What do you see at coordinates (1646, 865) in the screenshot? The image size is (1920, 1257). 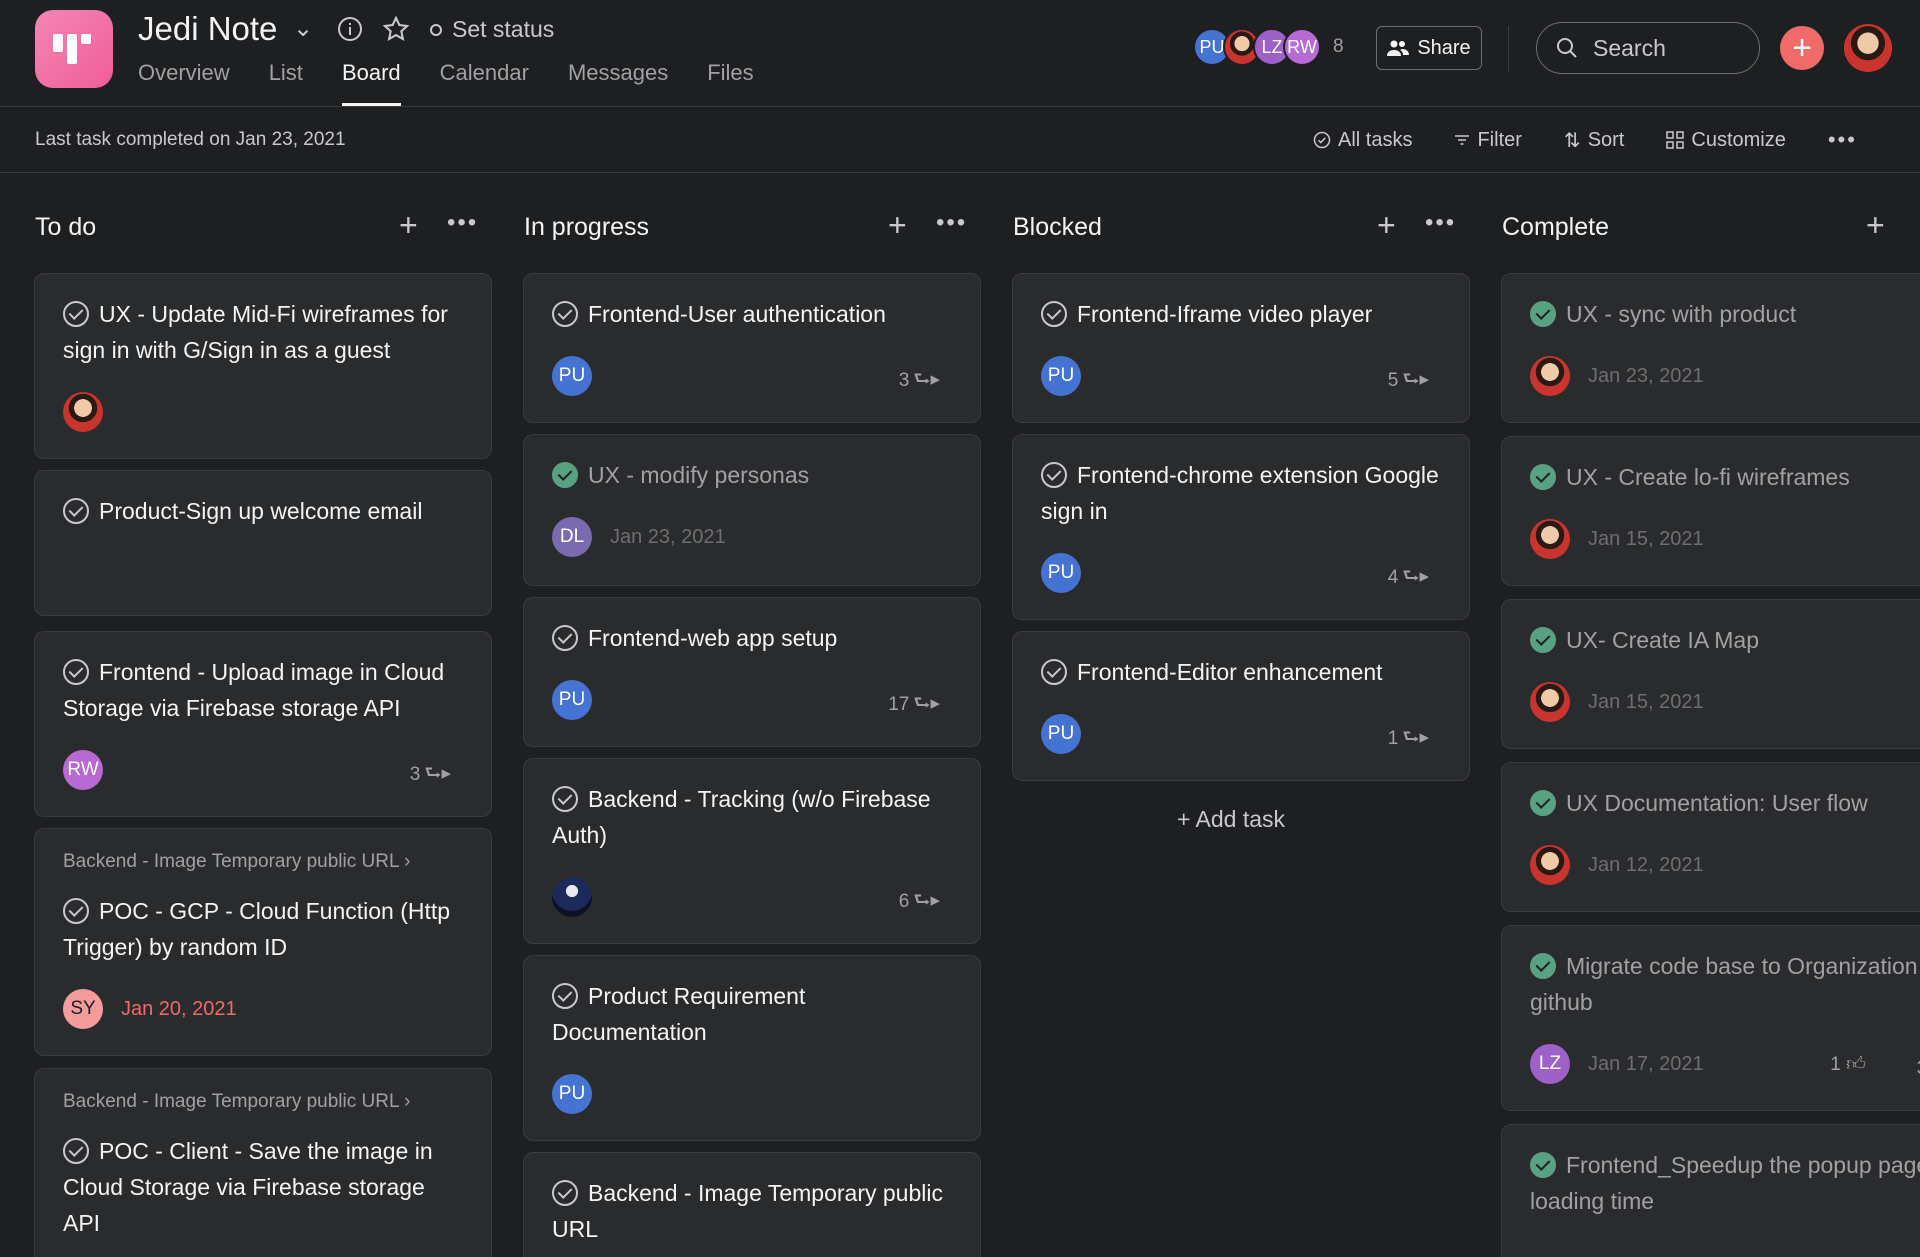 I see `due-date: Jan 12, 2021` at bounding box center [1646, 865].